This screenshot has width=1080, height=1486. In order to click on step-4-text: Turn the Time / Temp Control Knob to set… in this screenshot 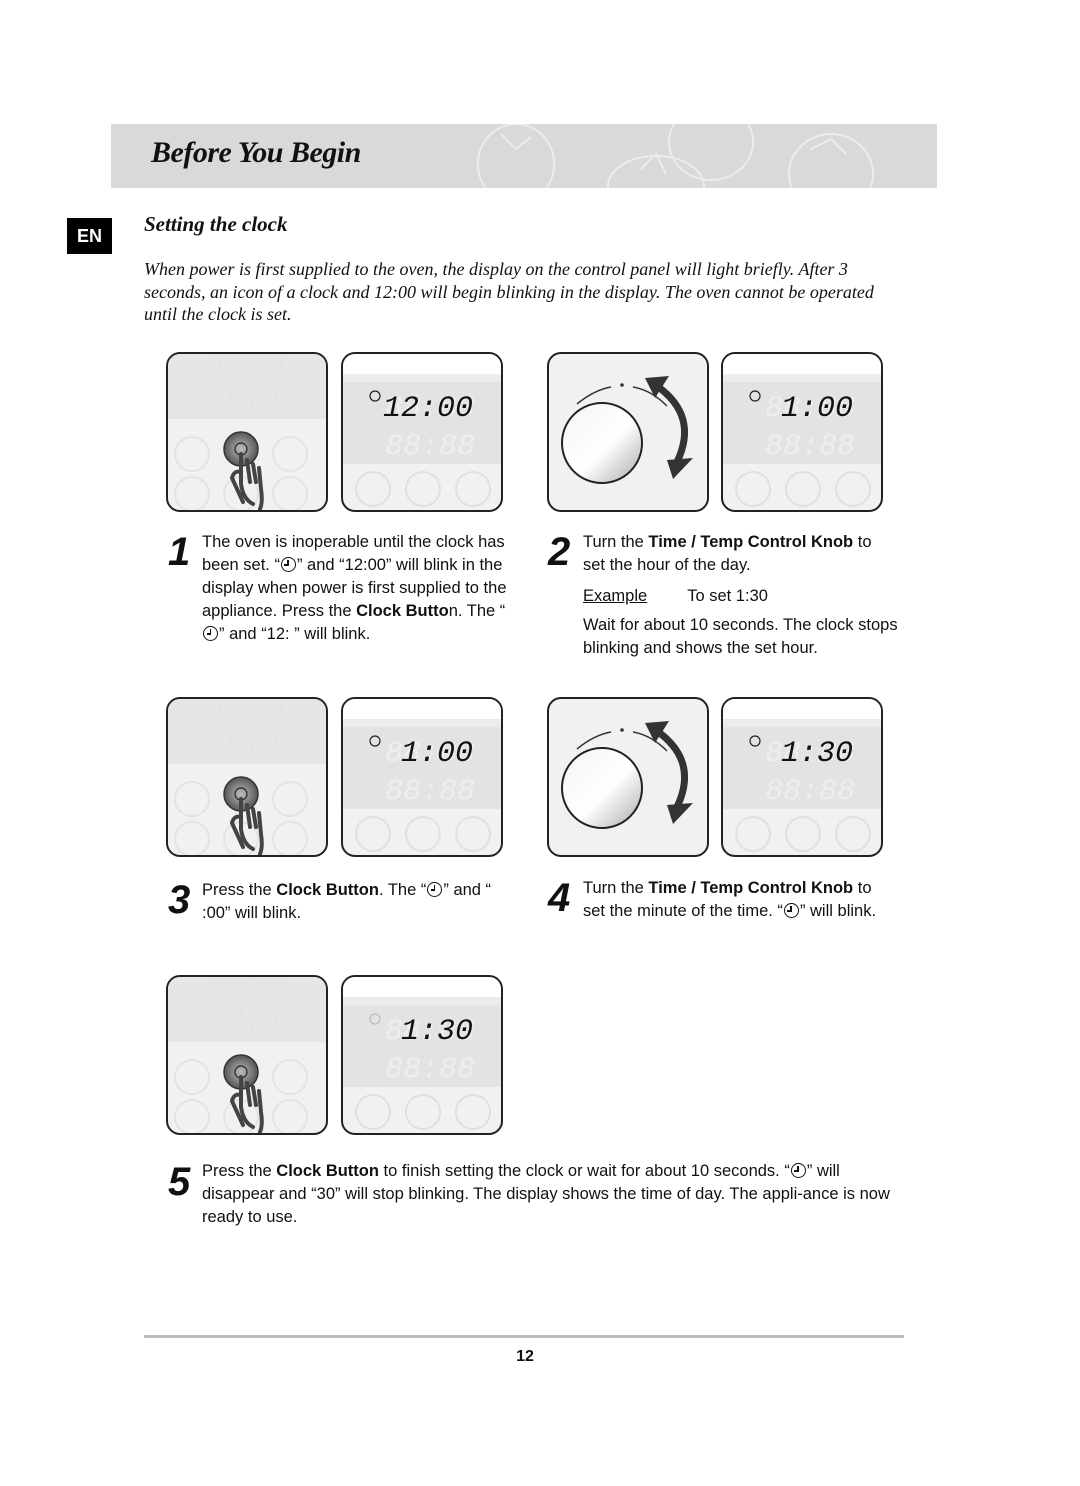, I will do `click(730, 899)`.